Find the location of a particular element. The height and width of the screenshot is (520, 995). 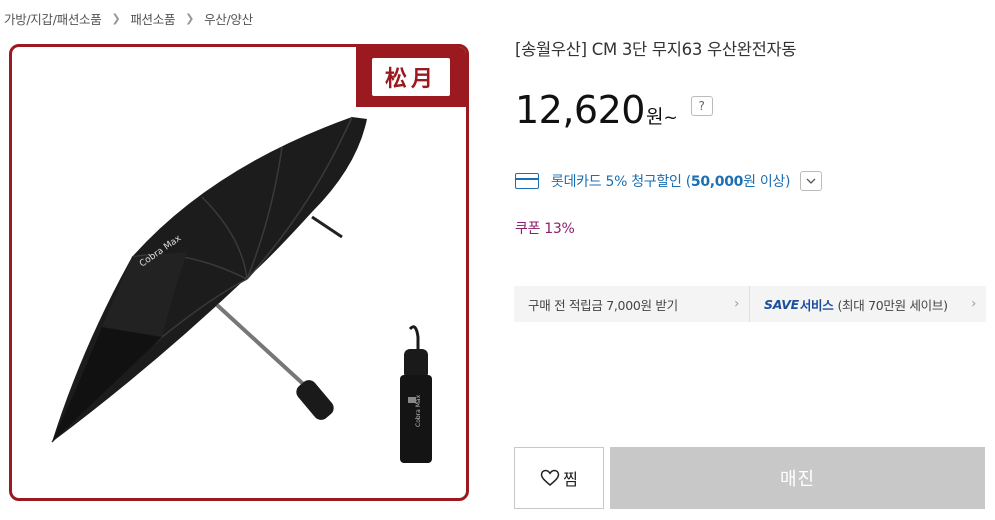

product-title: [송월우산] CM 3단 무지63 우산완전자동 is located at coordinates (656, 49).